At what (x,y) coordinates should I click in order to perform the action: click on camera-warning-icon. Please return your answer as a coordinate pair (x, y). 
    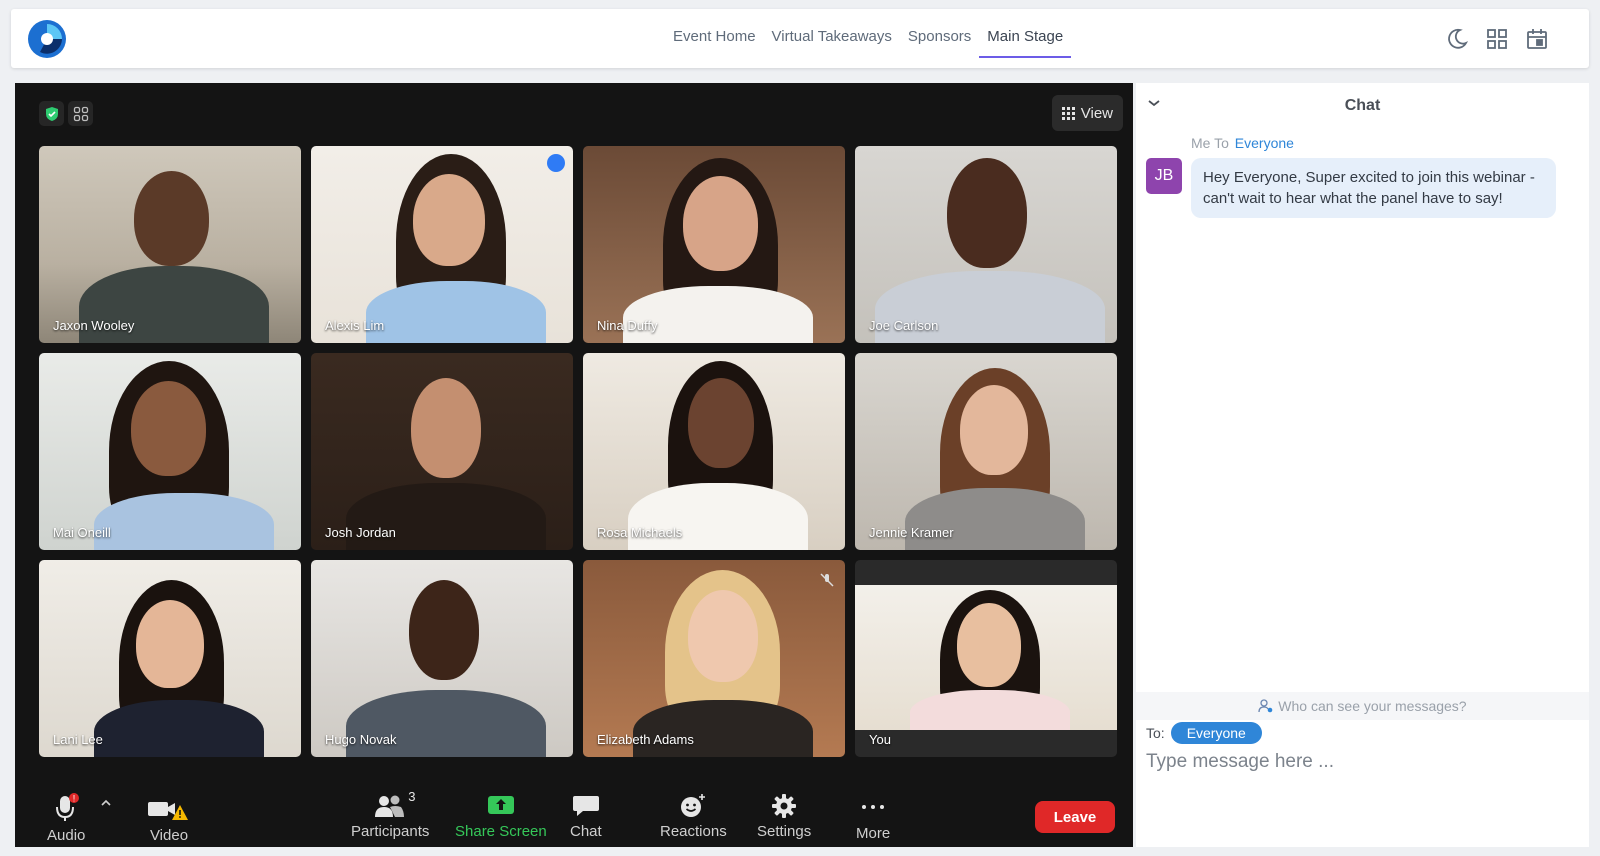
    Looking at the image, I should click on (168, 811).